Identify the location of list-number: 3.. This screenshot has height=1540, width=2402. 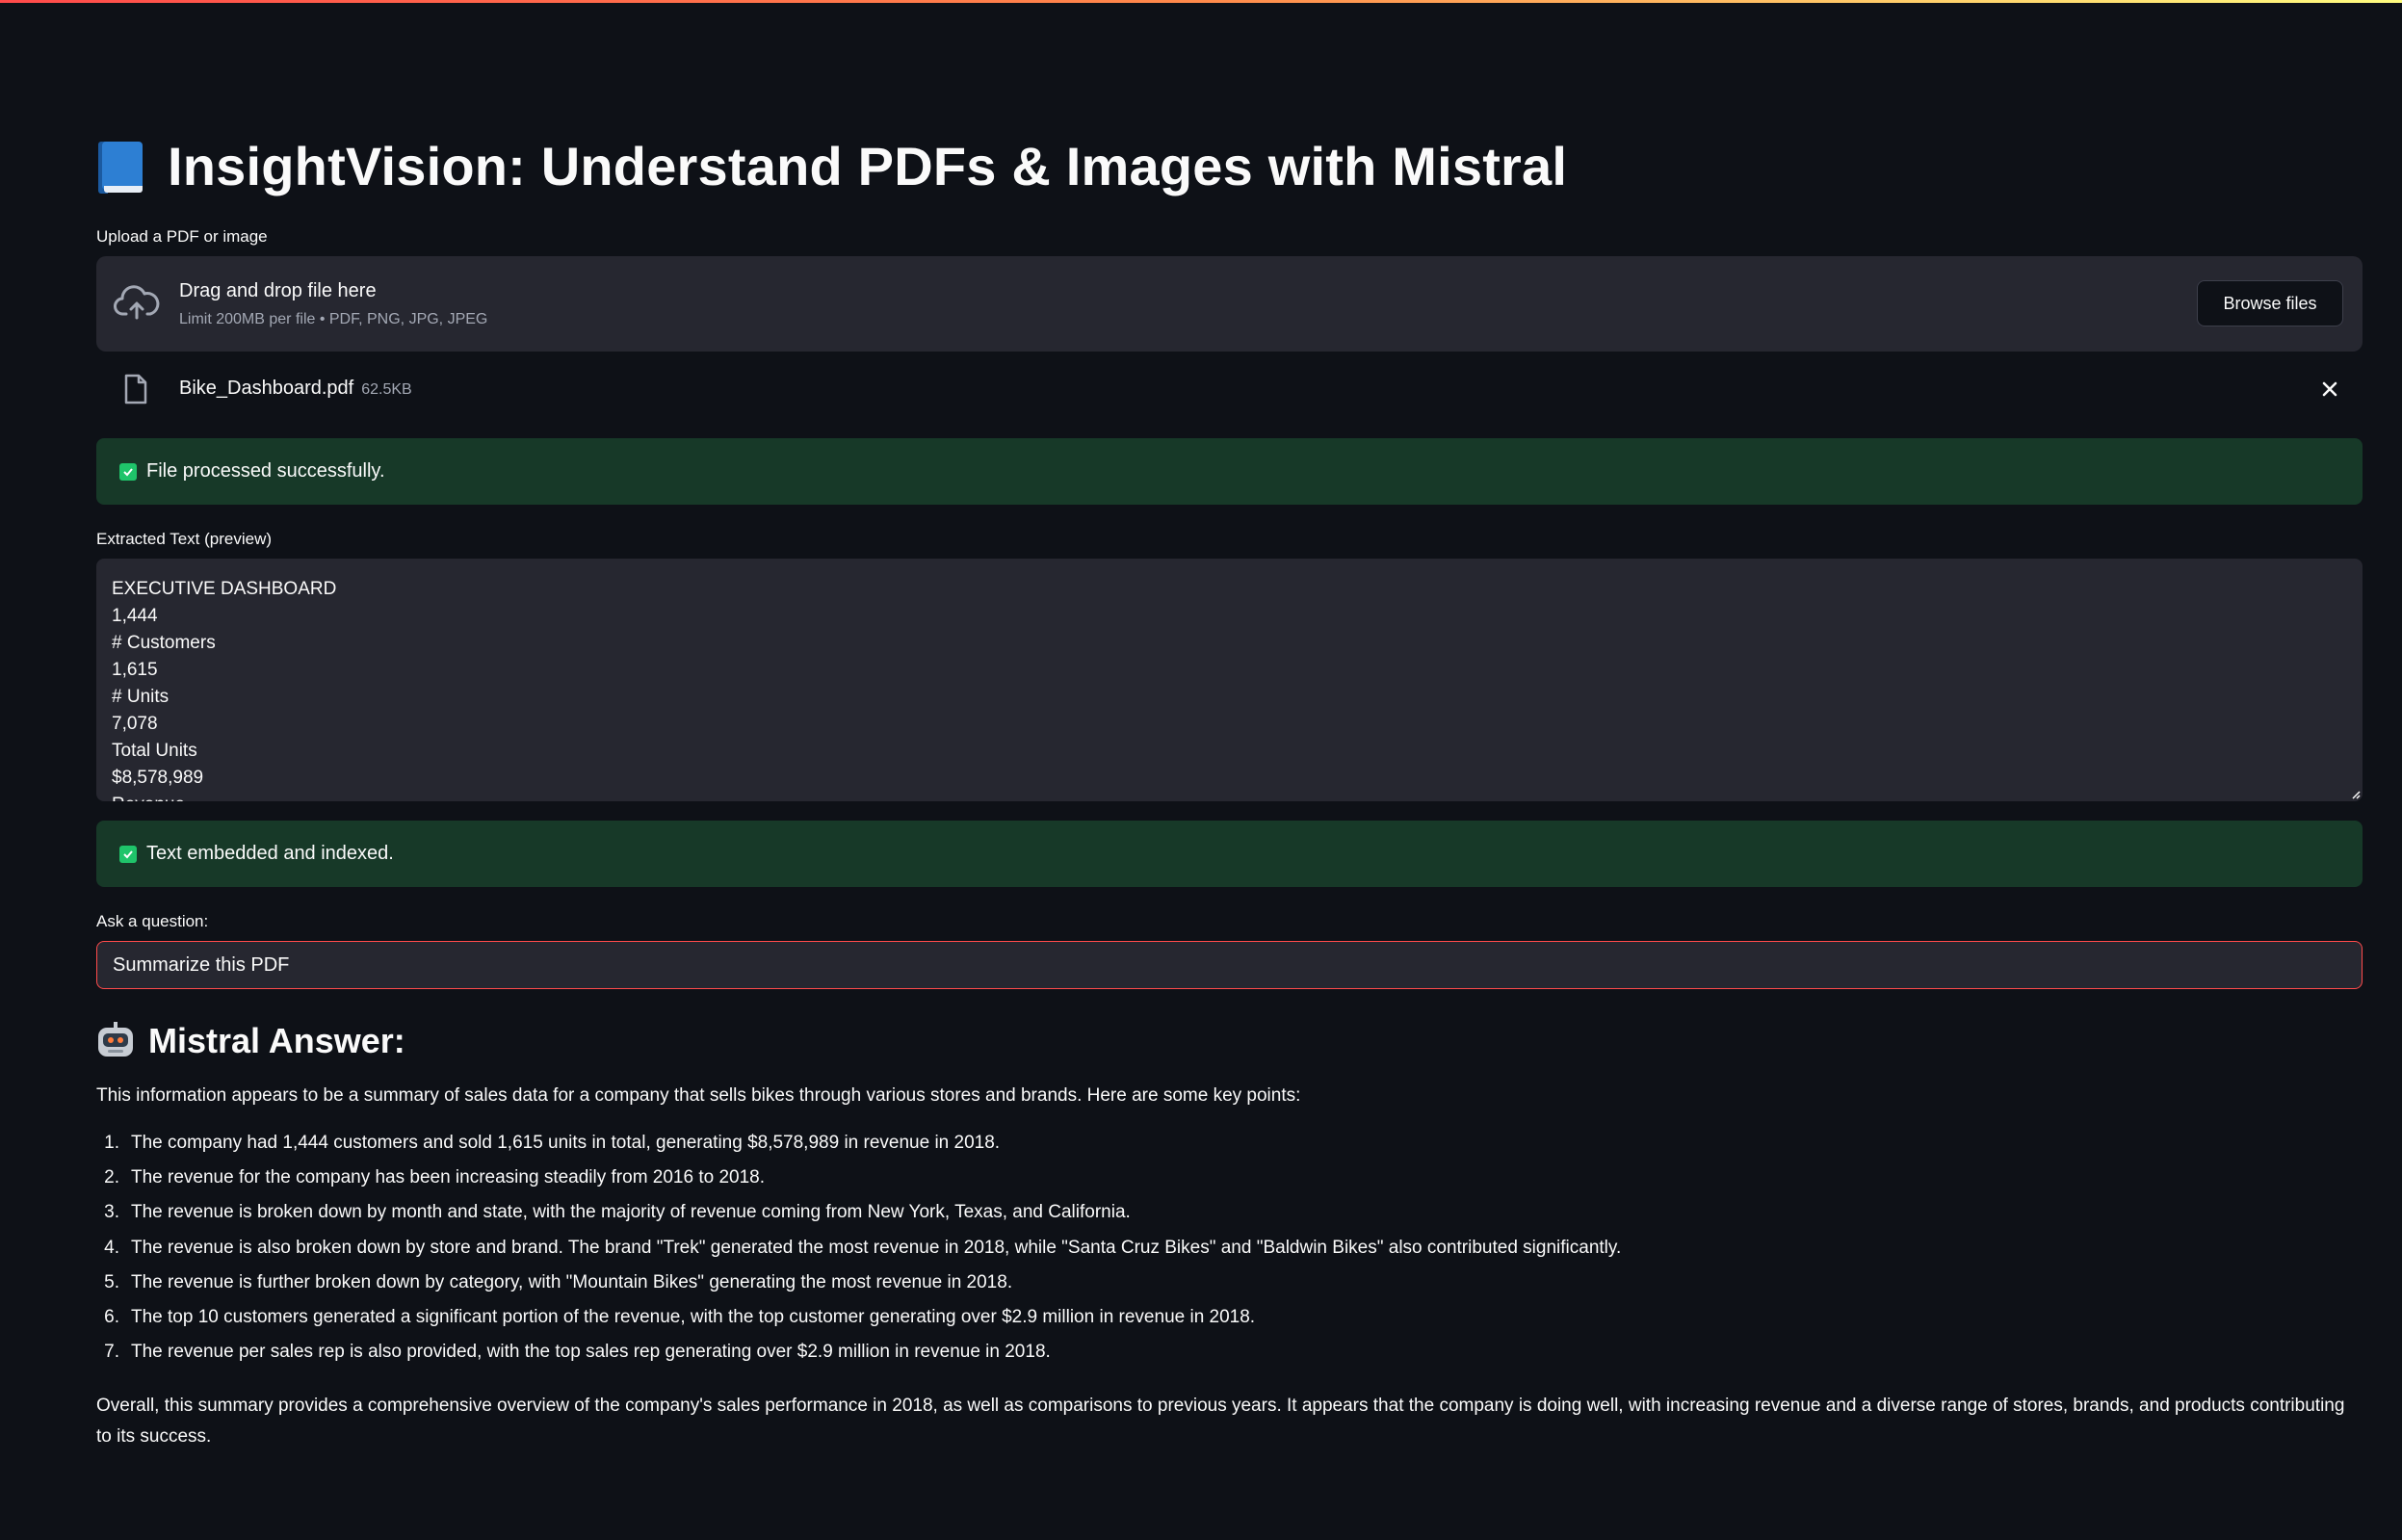
(111, 1212).